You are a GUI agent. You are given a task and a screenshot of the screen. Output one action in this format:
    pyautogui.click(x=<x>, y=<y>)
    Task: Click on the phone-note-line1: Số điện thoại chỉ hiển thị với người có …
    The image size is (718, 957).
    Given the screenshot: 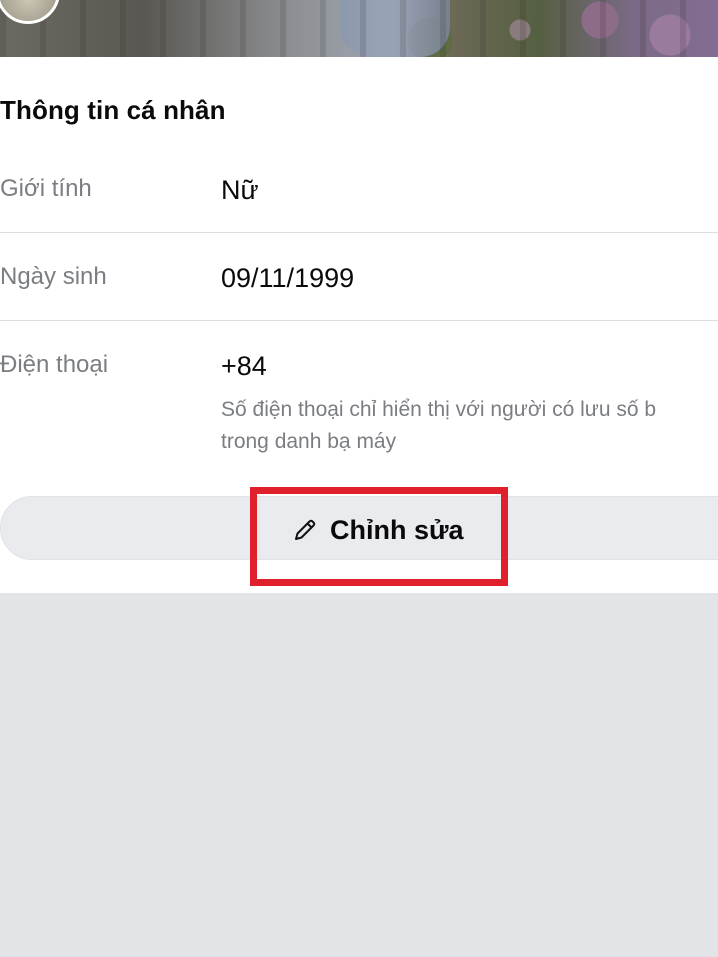 What is the action you would take?
    pyautogui.click(x=439, y=409)
    